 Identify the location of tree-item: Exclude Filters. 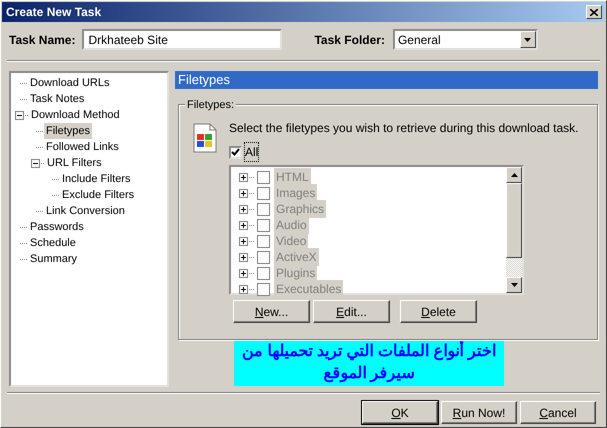
(98, 195).